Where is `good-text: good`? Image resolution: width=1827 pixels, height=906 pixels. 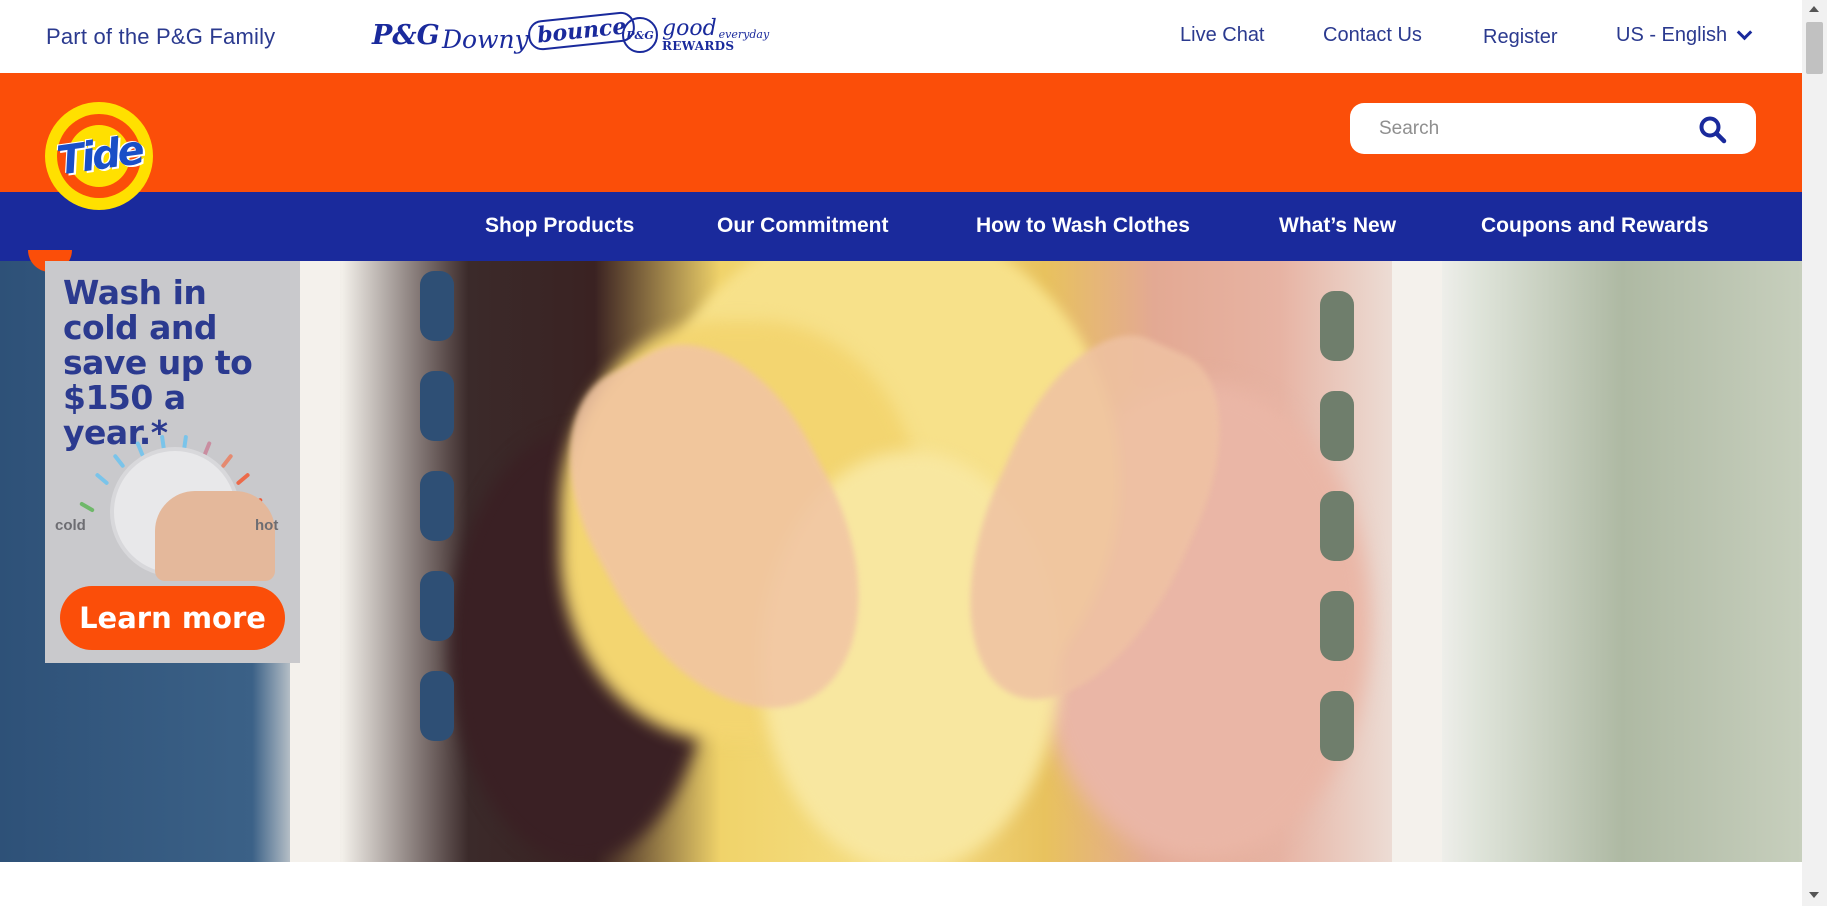 good-text: good is located at coordinates (689, 28).